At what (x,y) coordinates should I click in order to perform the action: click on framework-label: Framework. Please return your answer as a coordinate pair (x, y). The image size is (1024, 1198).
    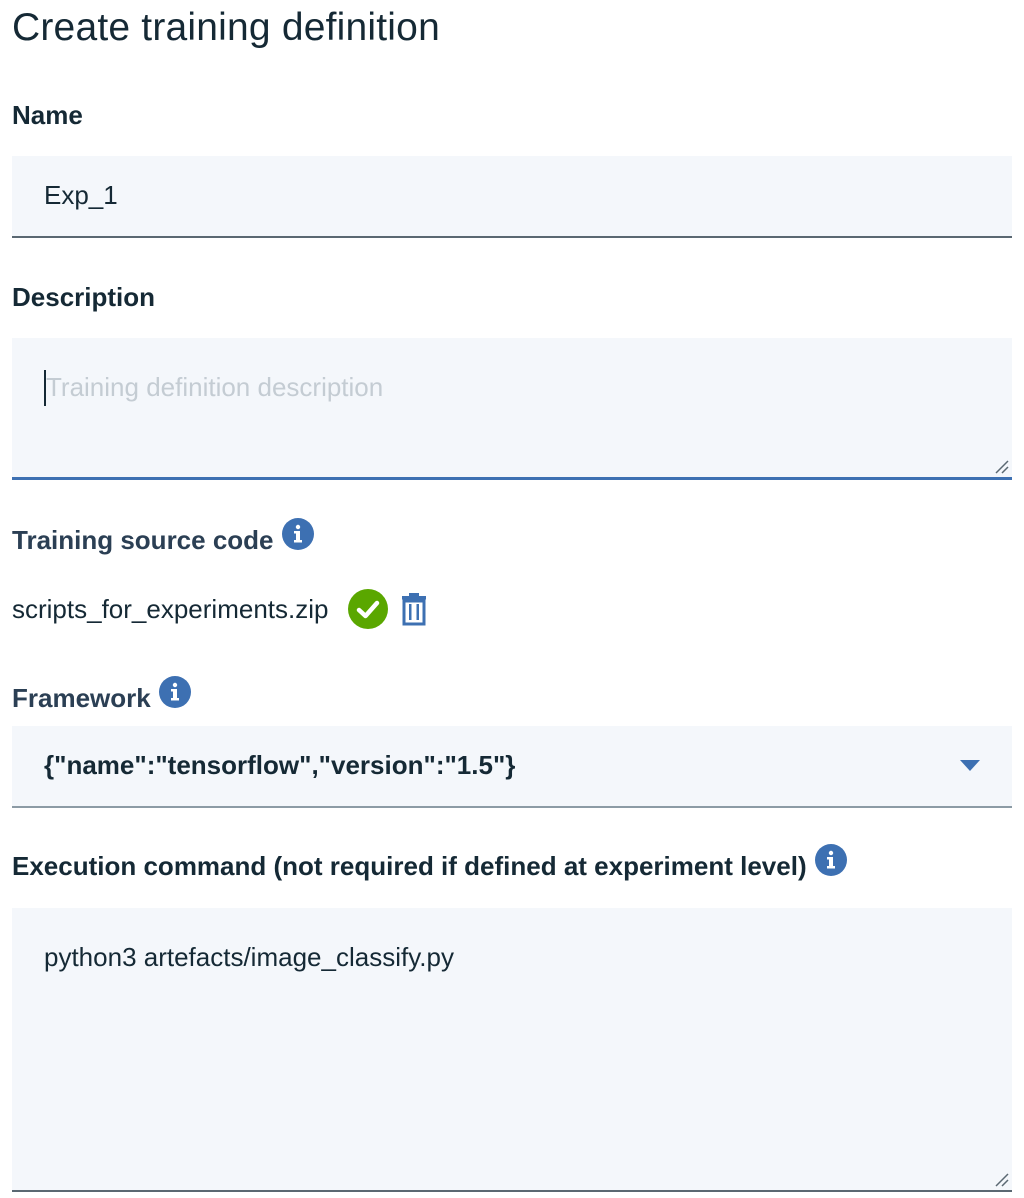
    Looking at the image, I should click on (101, 695).